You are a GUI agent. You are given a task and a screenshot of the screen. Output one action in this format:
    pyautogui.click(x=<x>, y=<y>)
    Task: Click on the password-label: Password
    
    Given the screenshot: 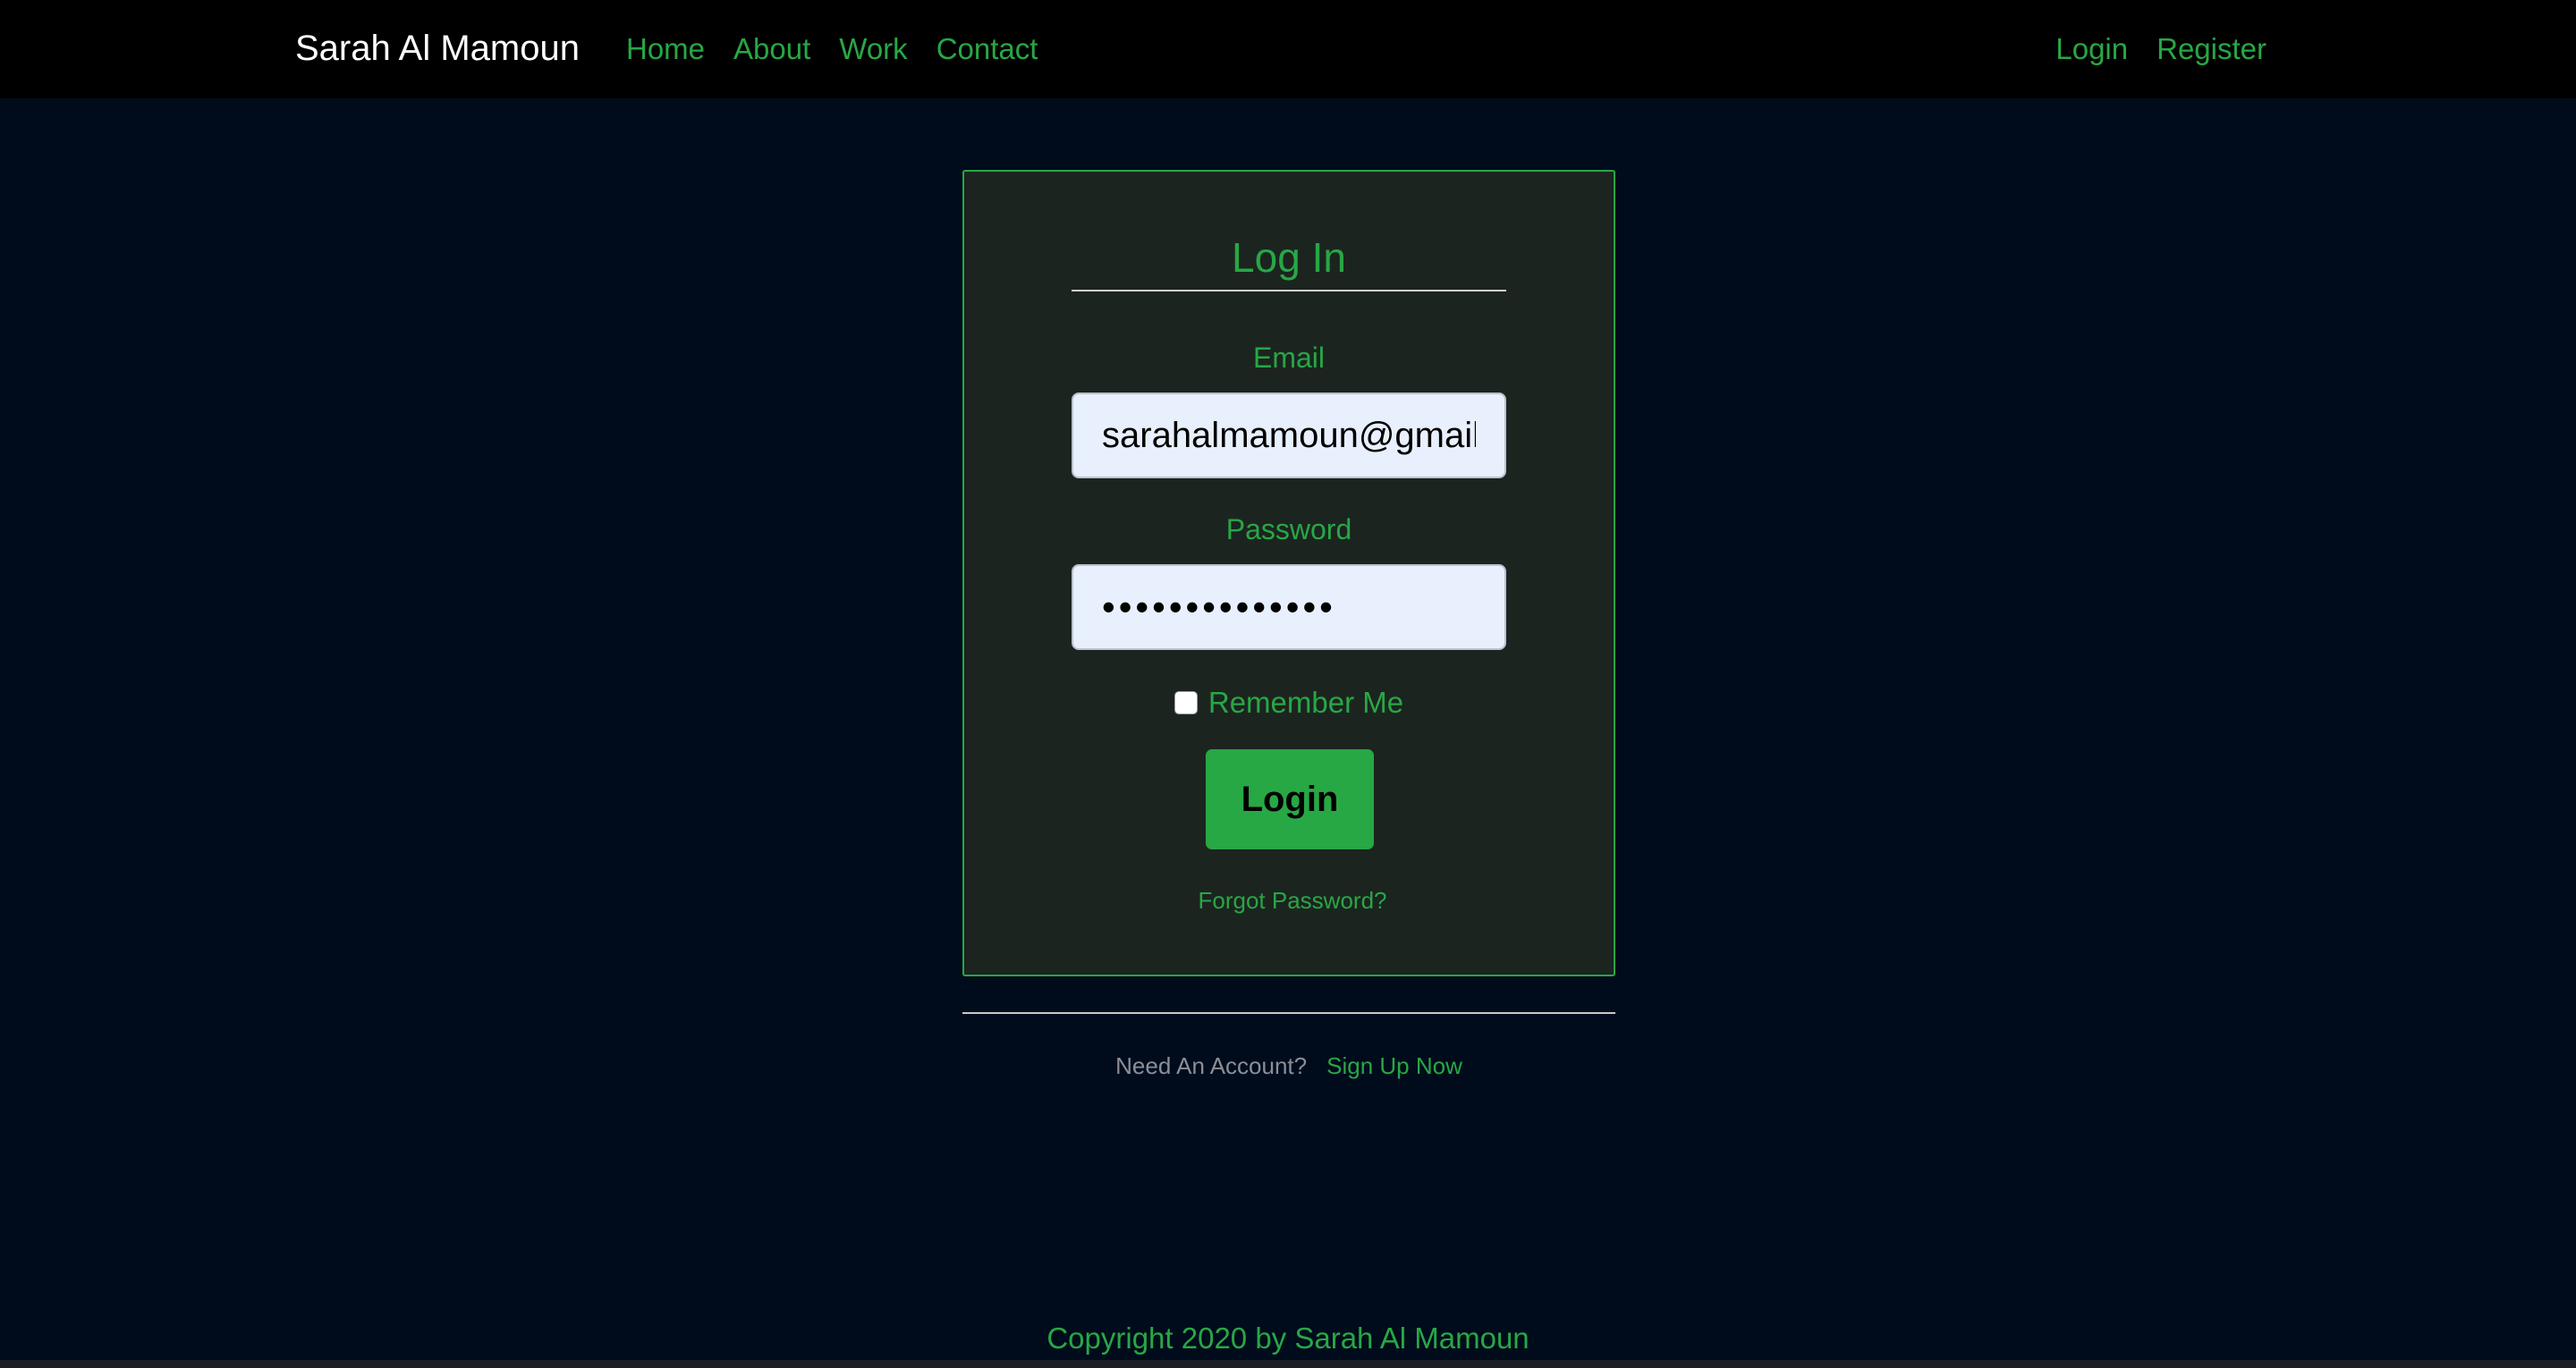 What is the action you would take?
    pyautogui.click(x=1288, y=529)
    